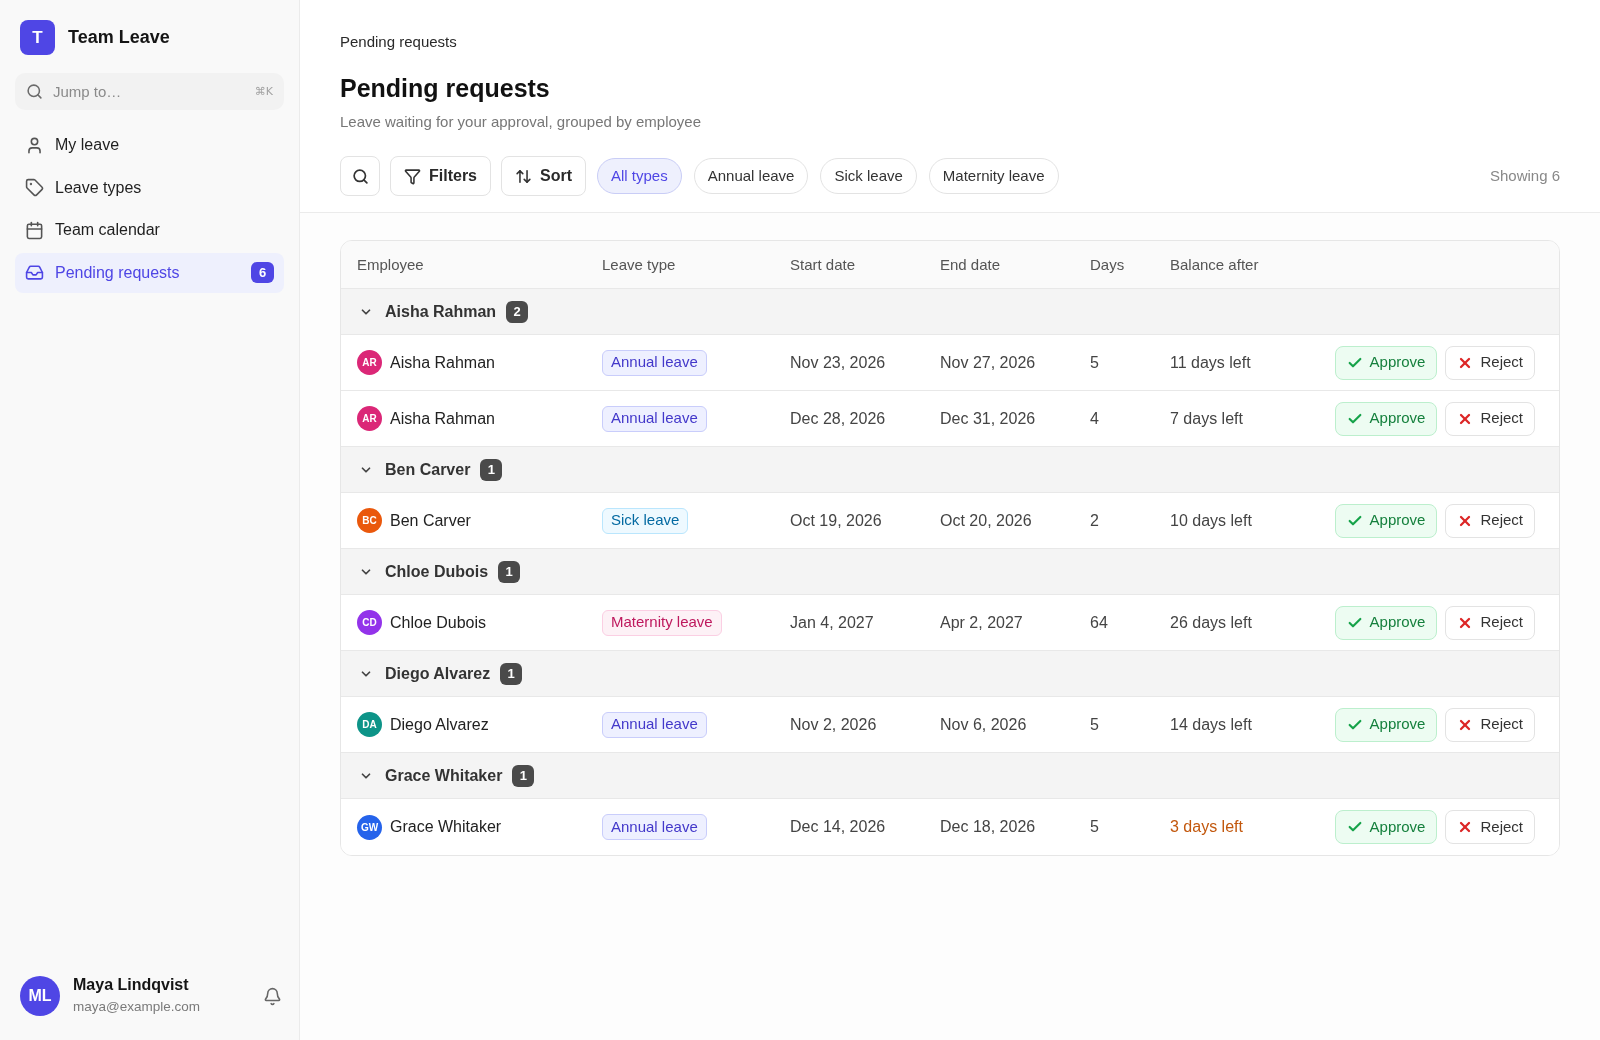 The width and height of the screenshot is (1600, 1040). What do you see at coordinates (543, 176) in the screenshot?
I see `sort-button: Sort` at bounding box center [543, 176].